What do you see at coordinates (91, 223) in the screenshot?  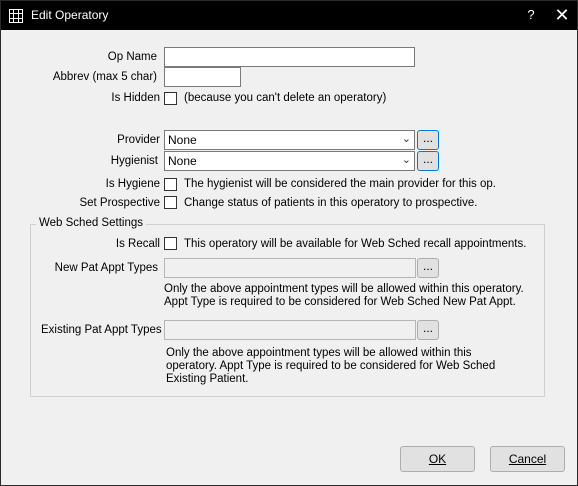 I see `web-sched-group-title: Web Sched Settings` at bounding box center [91, 223].